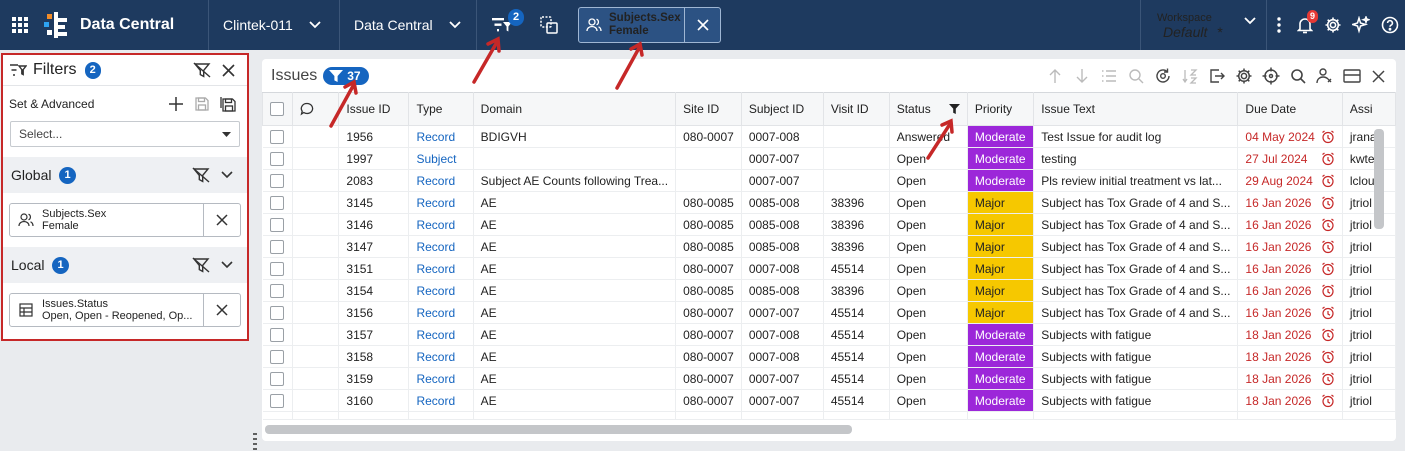  I want to click on horizontal-scrollbar, so click(558, 429).